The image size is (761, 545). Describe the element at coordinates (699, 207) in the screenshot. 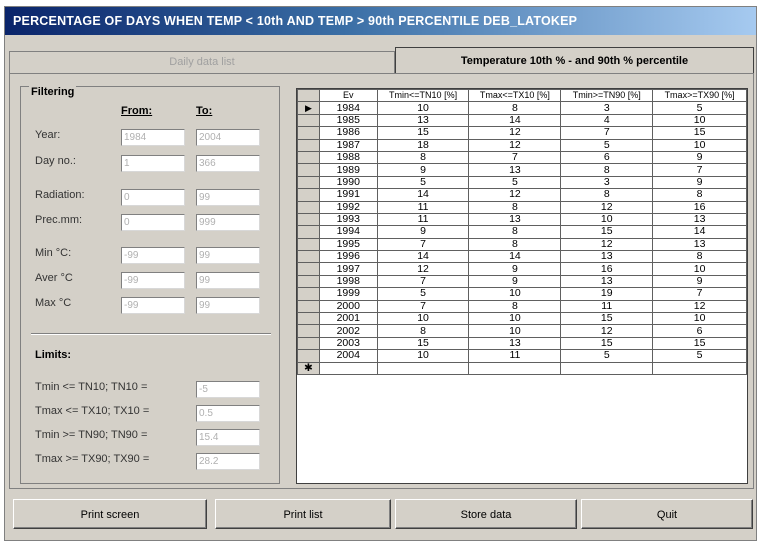

I see `table-cell: 16` at that location.